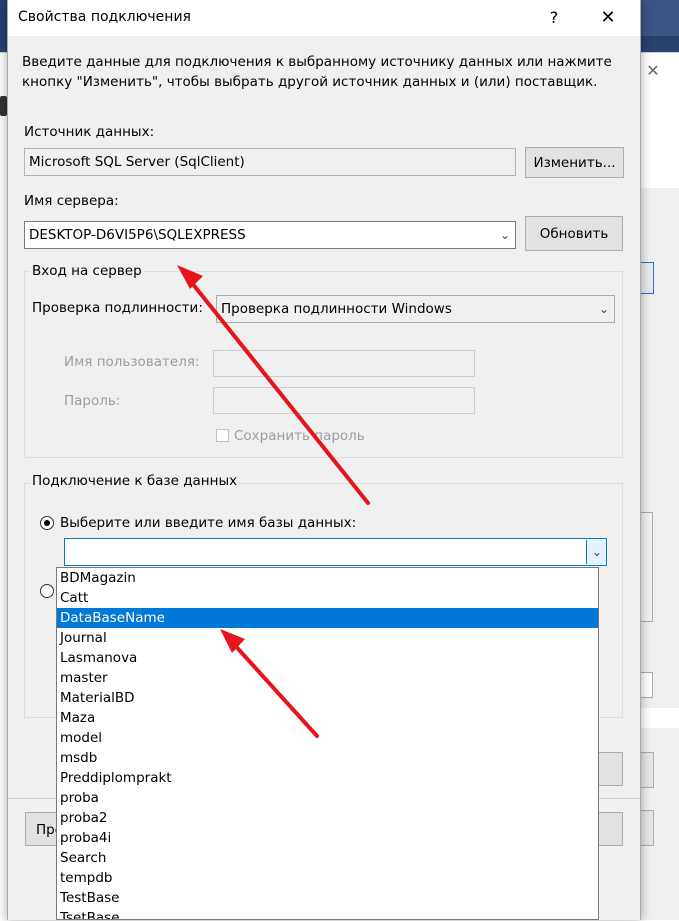 The height and width of the screenshot is (921, 679). I want to click on save-password-label: Сохранить пароль, so click(299, 436).